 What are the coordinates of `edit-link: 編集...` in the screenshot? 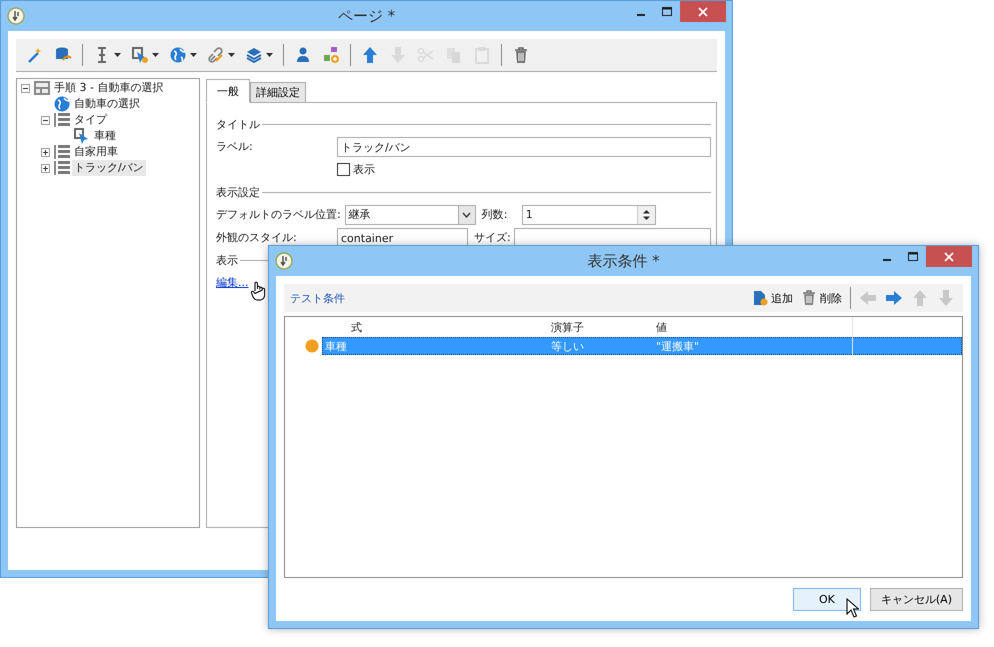 It's located at (232, 282).